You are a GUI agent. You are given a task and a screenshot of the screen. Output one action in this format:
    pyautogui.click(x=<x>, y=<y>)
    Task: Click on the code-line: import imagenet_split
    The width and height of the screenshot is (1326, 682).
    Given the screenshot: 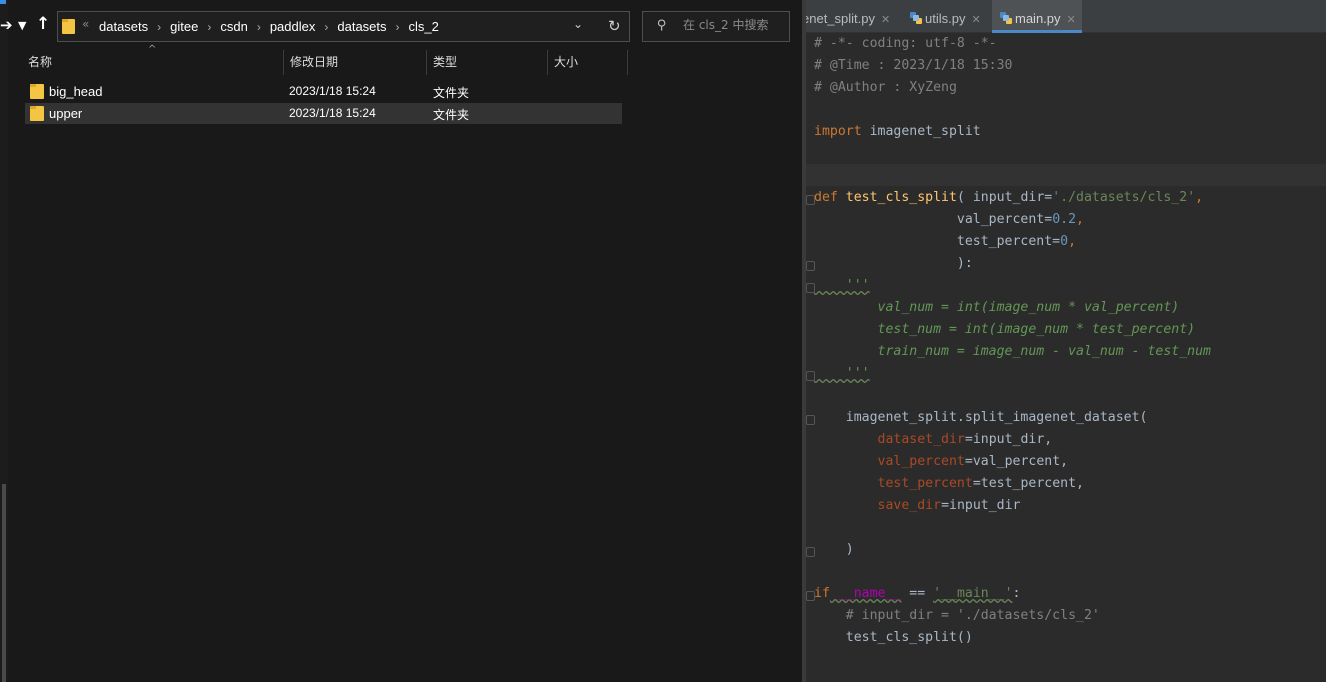 What is the action you would take?
    pyautogui.click(x=897, y=132)
    